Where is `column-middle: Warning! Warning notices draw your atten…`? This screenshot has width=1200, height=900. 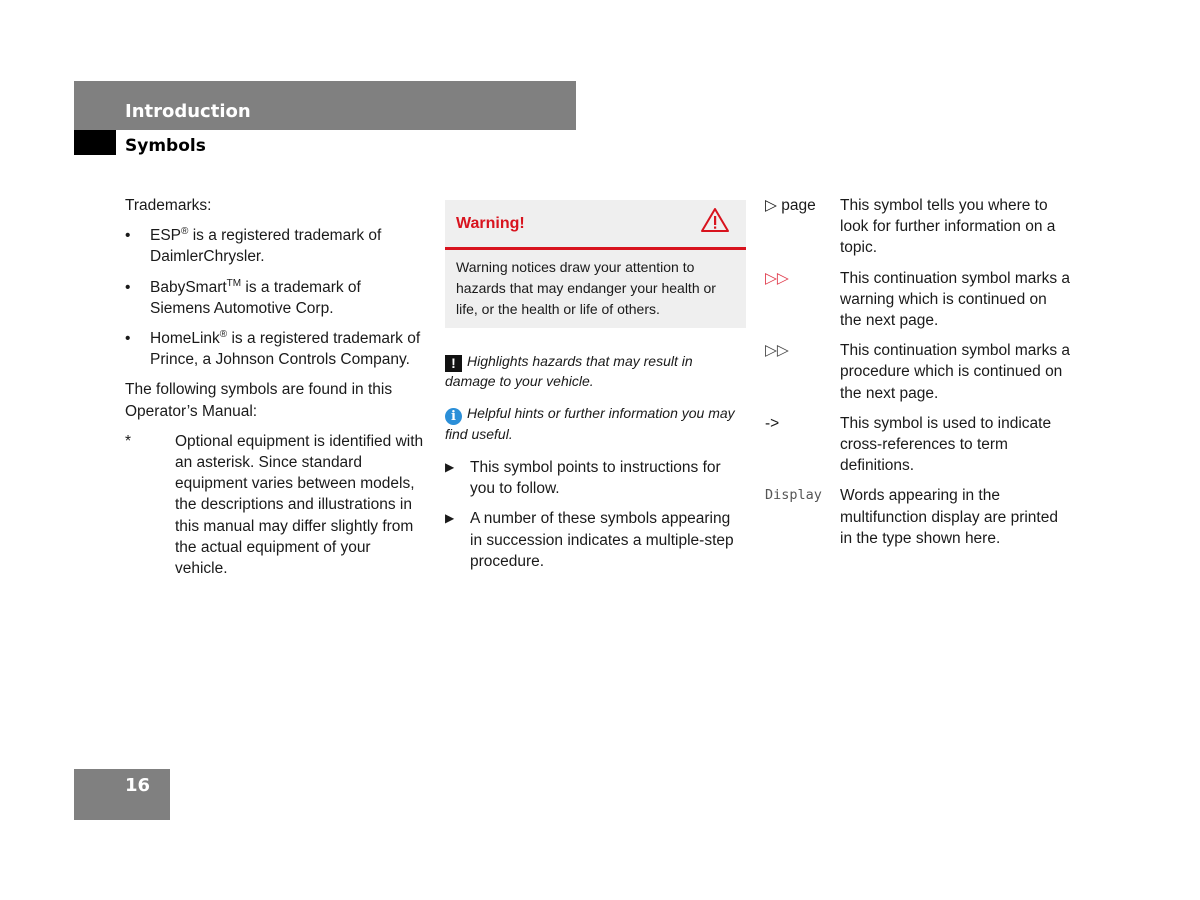
column-middle: Warning! Warning notices draw your atten… is located at coordinates (595, 390).